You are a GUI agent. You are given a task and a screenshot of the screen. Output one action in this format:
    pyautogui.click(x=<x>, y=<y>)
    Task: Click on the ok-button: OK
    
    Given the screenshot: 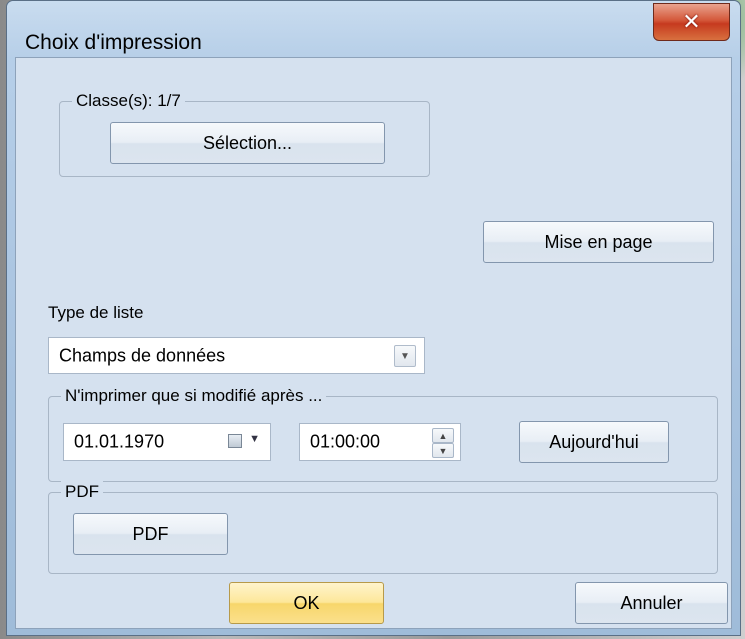 What is the action you would take?
    pyautogui.click(x=306, y=603)
    